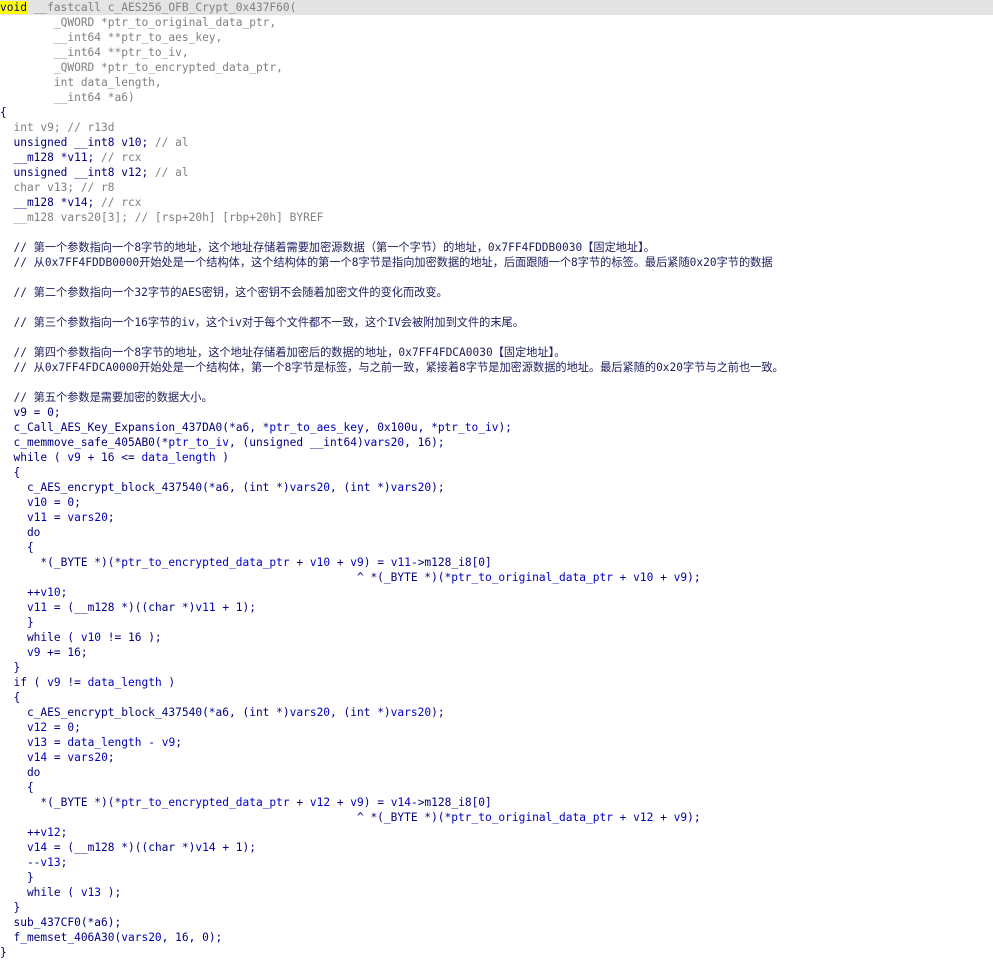  What do you see at coordinates (496, 847) in the screenshot?
I see `code-line: v14 = (__m128 *)((char *)v14 + 1);` at bounding box center [496, 847].